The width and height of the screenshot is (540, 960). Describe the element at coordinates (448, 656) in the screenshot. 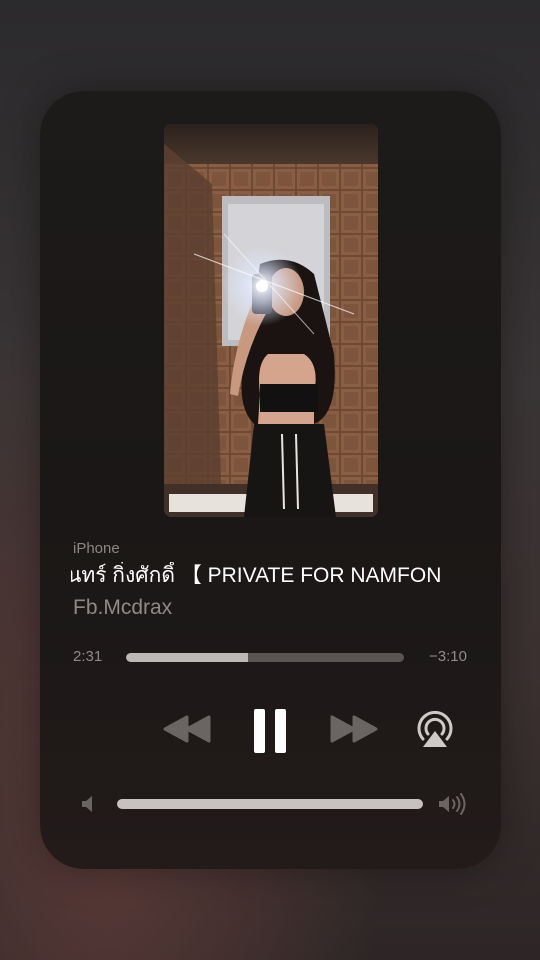

I see `remaining-time: −3:10` at that location.